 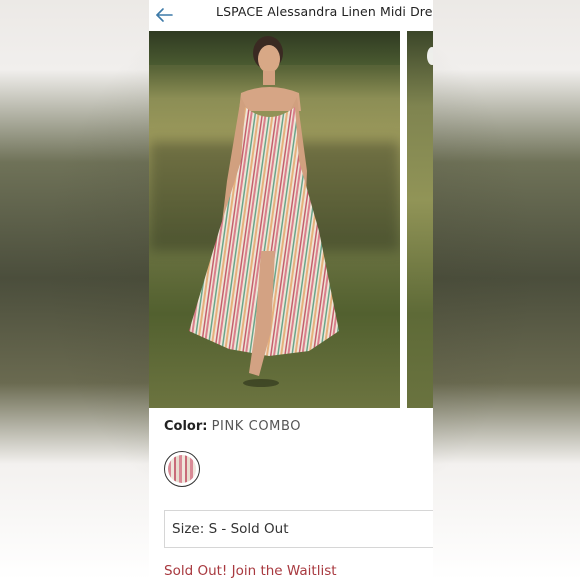 I want to click on color-swatch-pink-combo, so click(x=182, y=469).